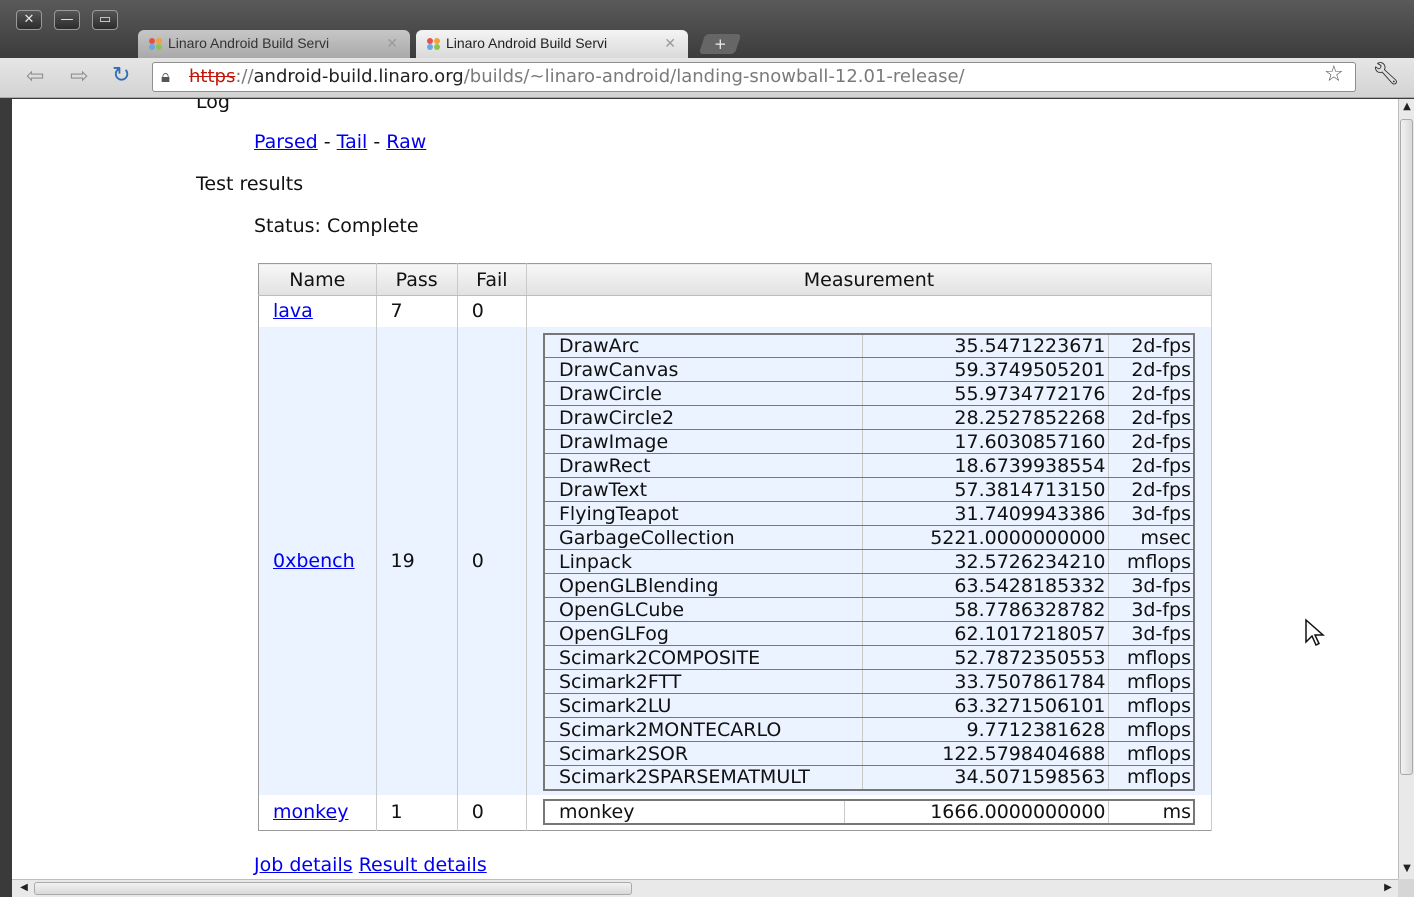  I want to click on row-measurement-cell, so click(869, 311).